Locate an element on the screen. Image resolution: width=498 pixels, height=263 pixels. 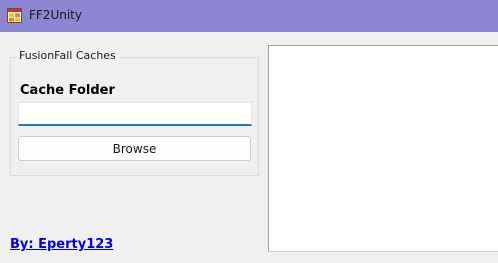
cache-folder-input is located at coordinates (135, 114).